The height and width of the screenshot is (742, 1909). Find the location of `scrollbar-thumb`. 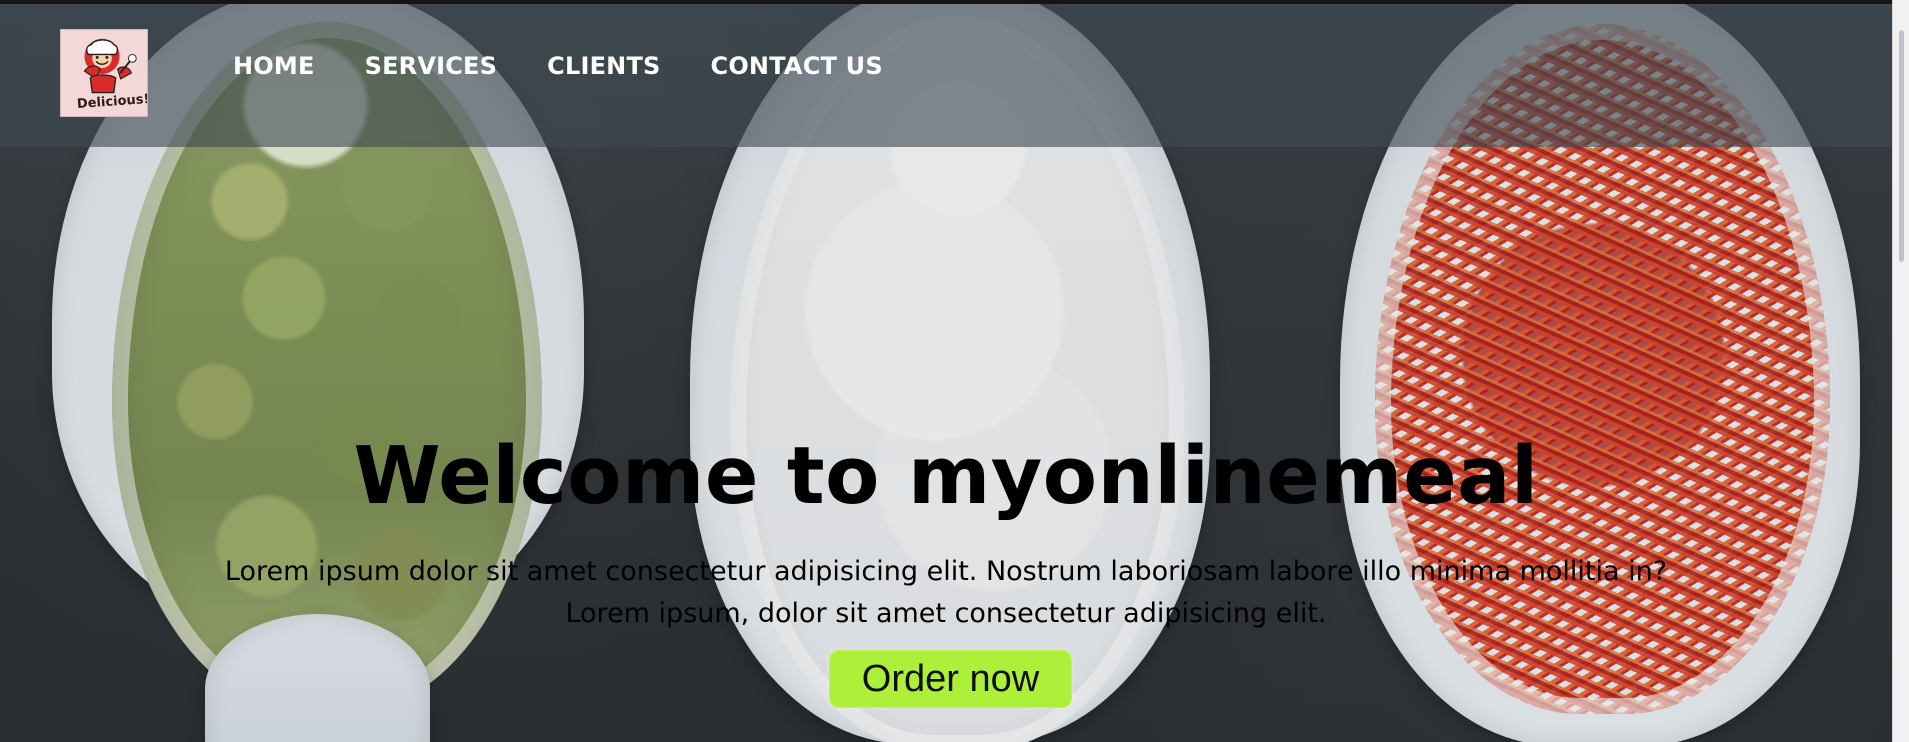

scrollbar-thumb is located at coordinates (1901, 146).